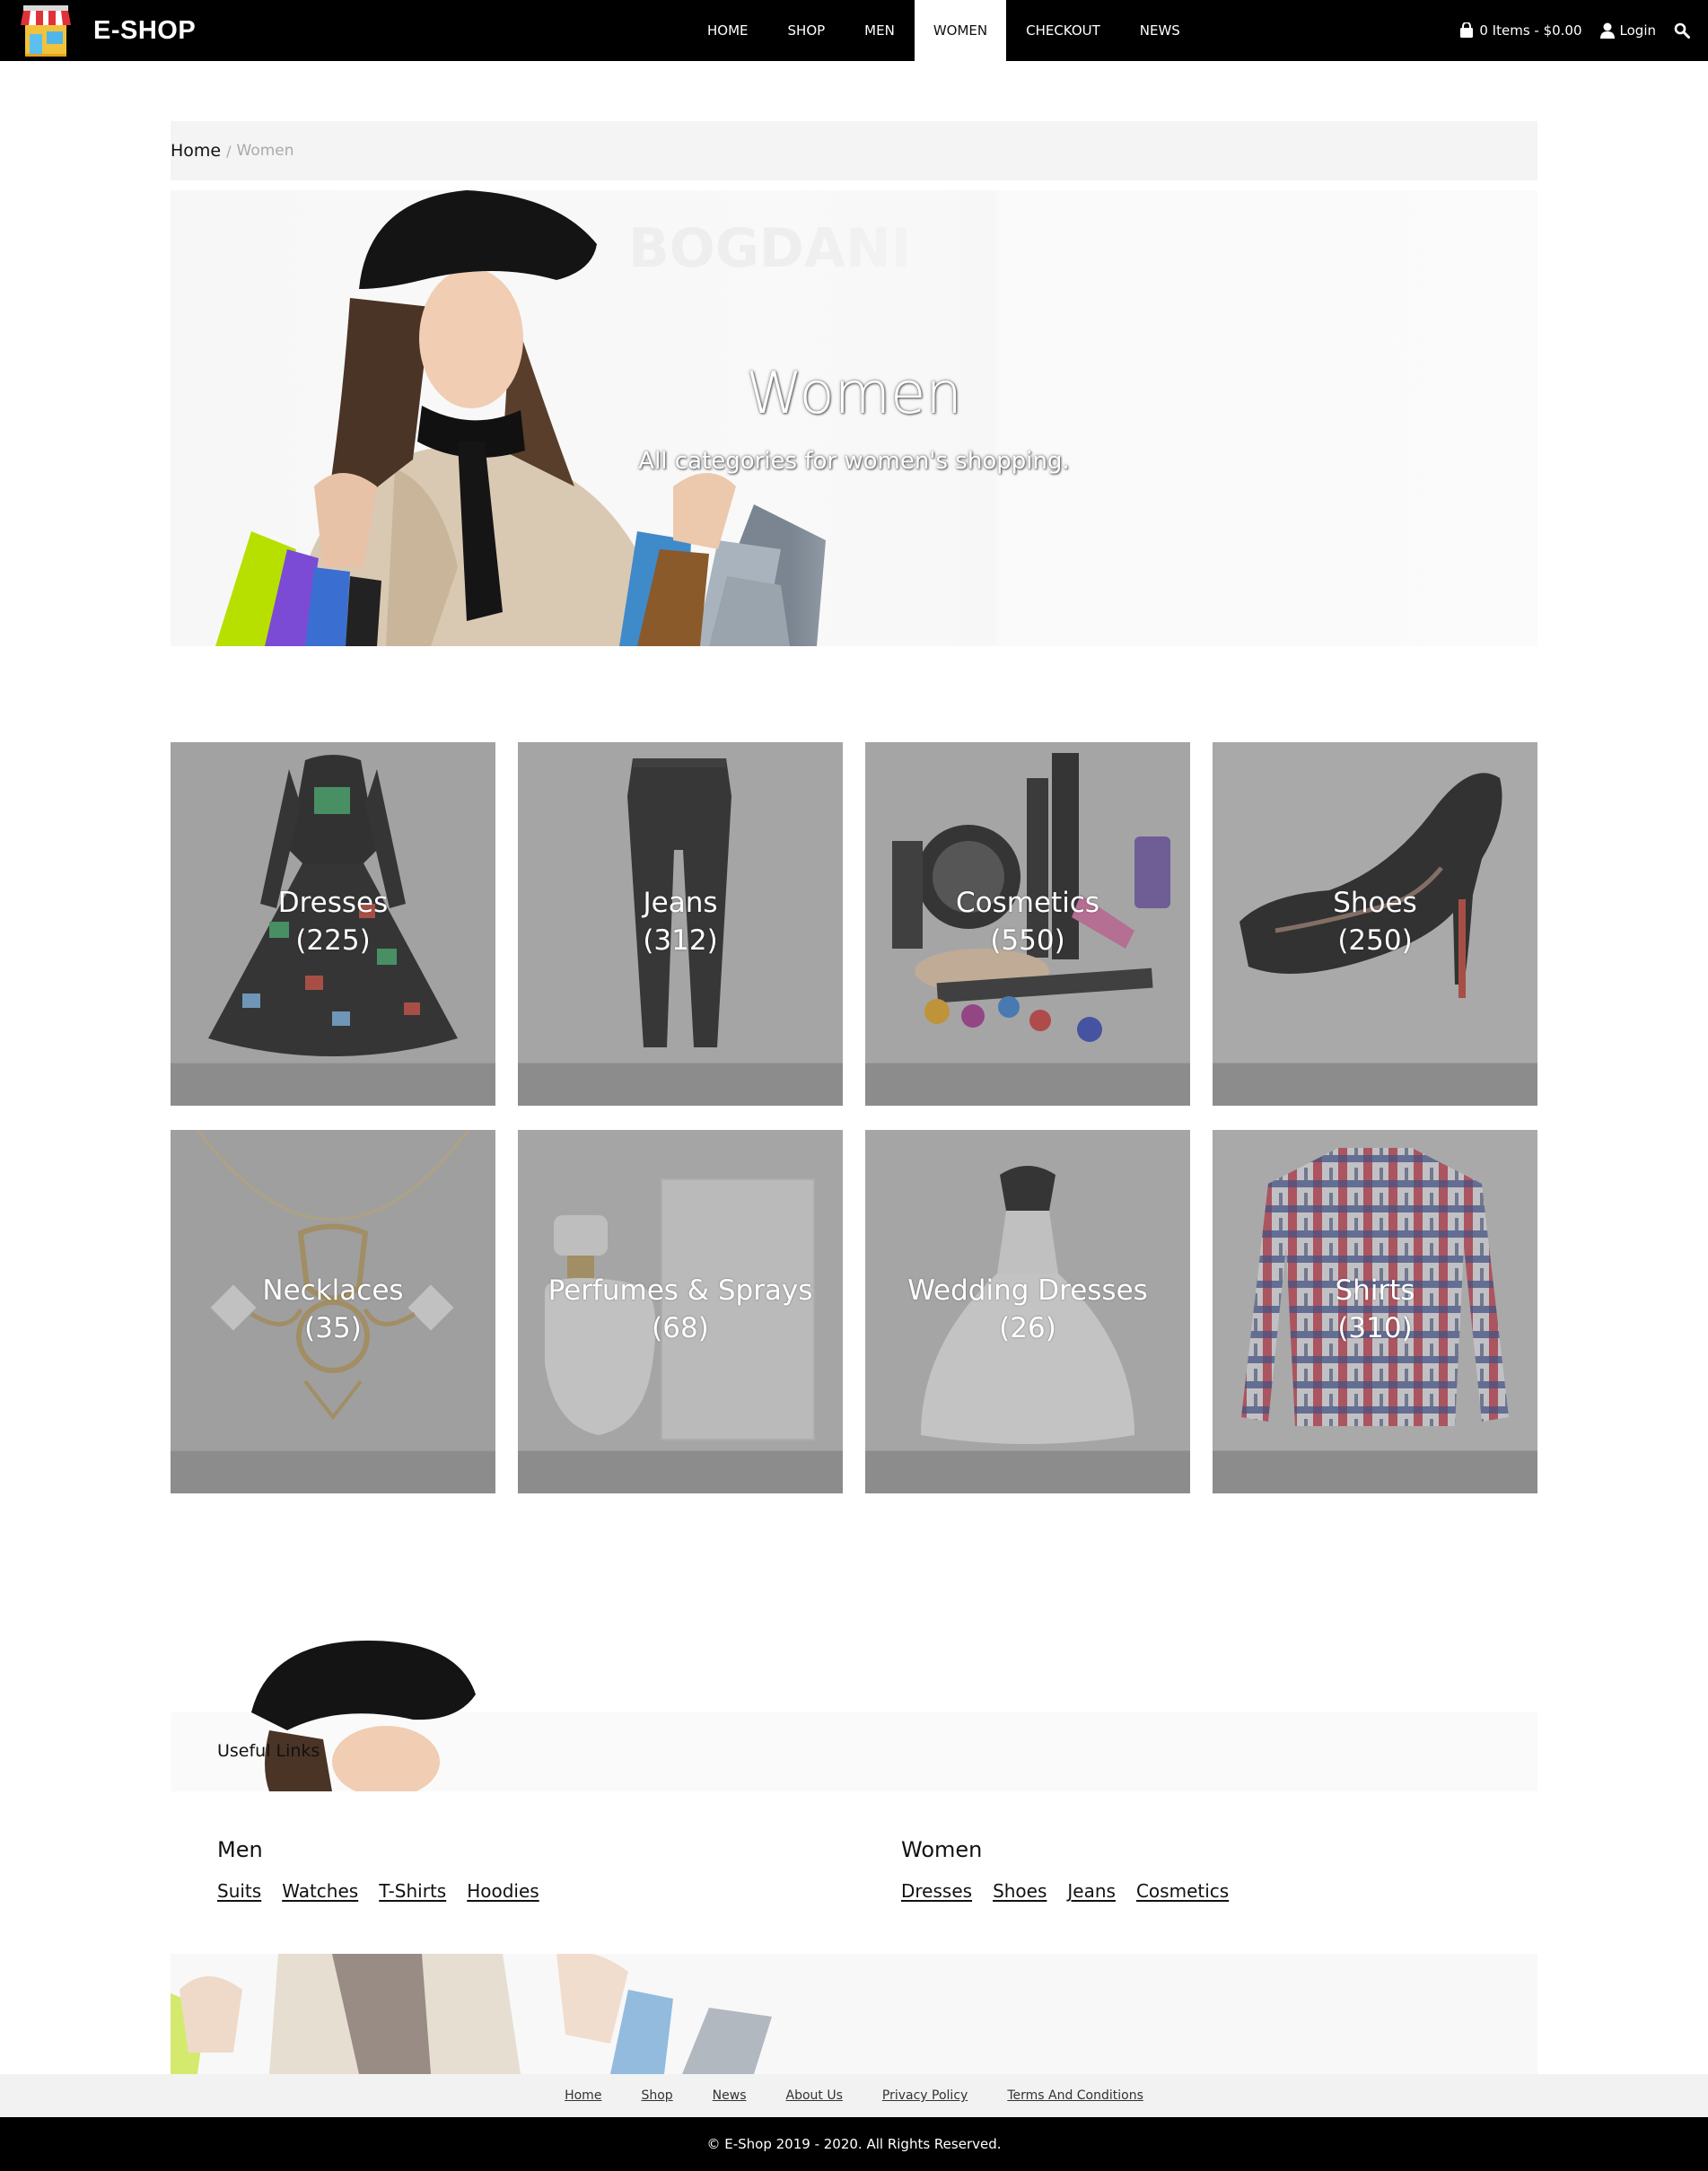  I want to click on main-nav: HOME SHOP MEN WOMEN CHECKOUT NEWS, so click(944, 30).